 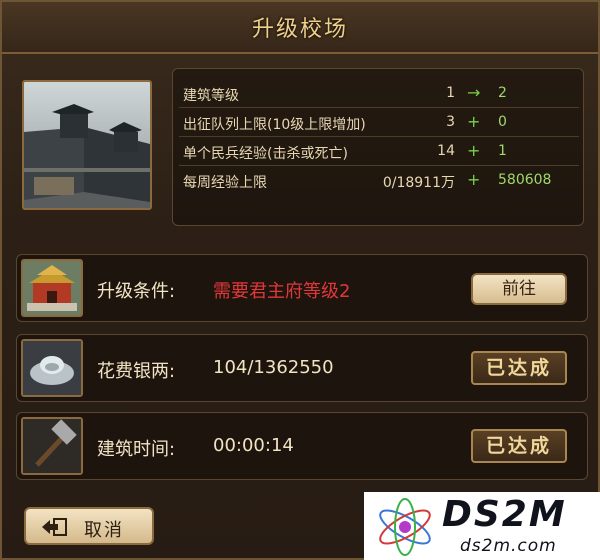 I want to click on cancel-label: 取消, so click(x=104, y=530).